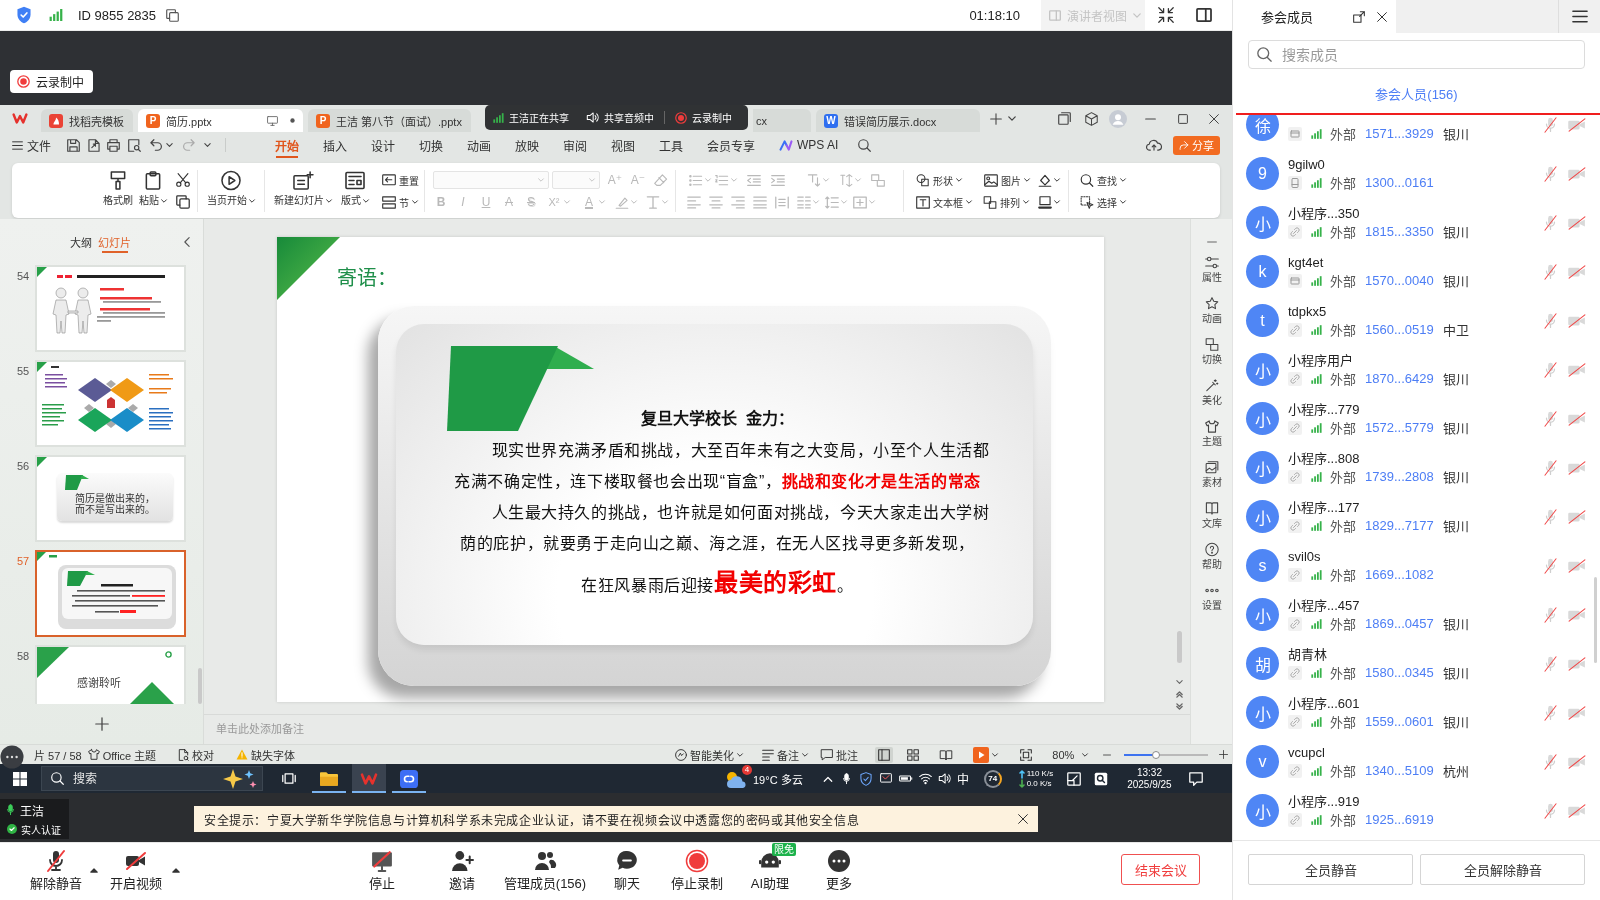 This screenshot has height=900, width=1600. What do you see at coordinates (623, 145) in the screenshot?
I see `ribbon-tab: 视图` at bounding box center [623, 145].